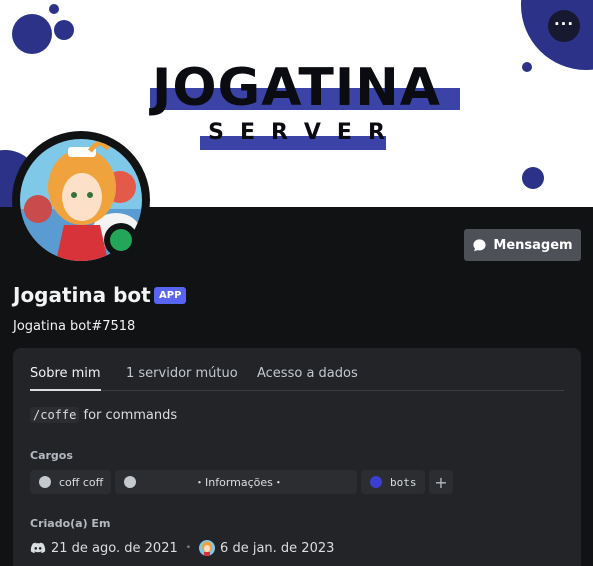 This screenshot has width=593, height=566. What do you see at coordinates (170, 295) in the screenshot?
I see `app-badge: APP` at bounding box center [170, 295].